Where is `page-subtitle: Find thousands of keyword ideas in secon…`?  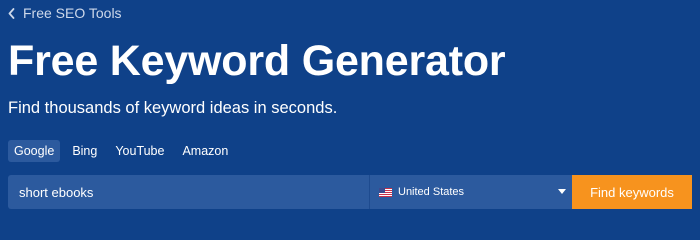
page-subtitle: Find thousands of keyword ideas in secon… is located at coordinates (173, 108).